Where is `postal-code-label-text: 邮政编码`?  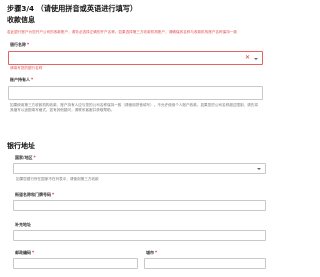
postal-code-label-text: 邮政编码 is located at coordinates (23, 252).